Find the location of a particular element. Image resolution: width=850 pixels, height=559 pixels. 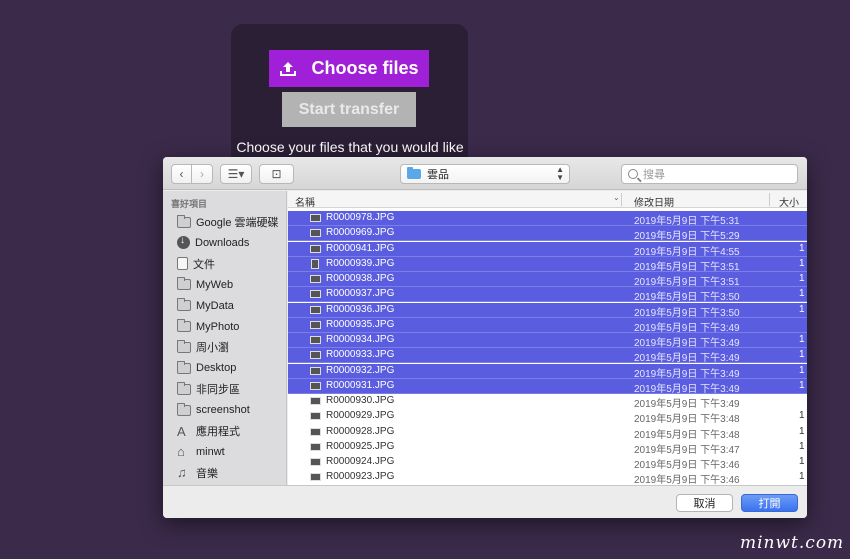

chevron-right-icon: › is located at coordinates (202, 174).